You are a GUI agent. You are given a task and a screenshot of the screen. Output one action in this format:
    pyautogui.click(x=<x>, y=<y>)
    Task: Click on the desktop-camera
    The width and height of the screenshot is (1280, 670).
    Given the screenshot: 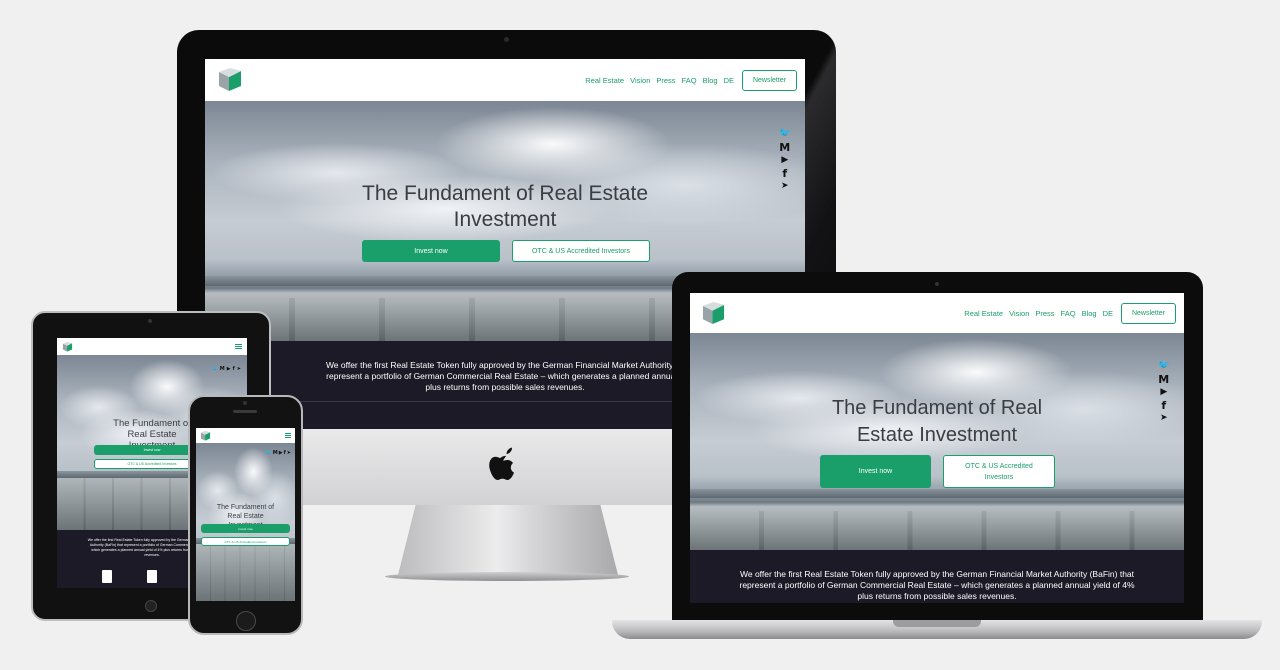 What is the action you would take?
    pyautogui.click(x=506, y=39)
    